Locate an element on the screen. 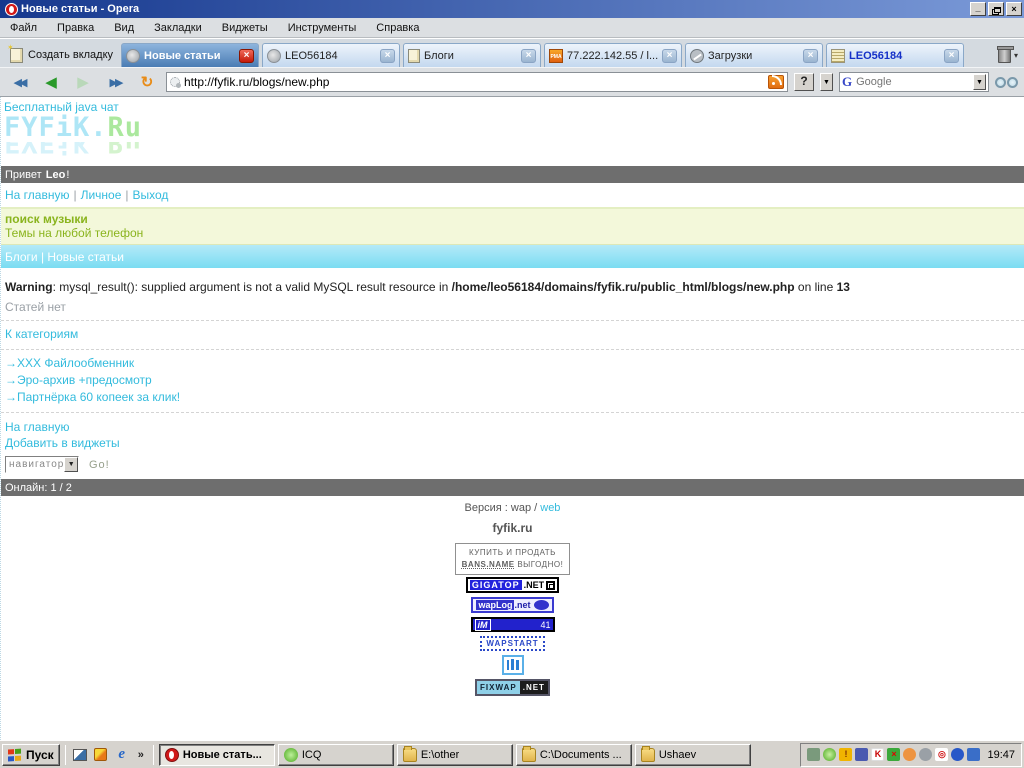 Image resolution: width=1024 pixels, height=768 pixels. back-button: ◀ is located at coordinates (51, 82).